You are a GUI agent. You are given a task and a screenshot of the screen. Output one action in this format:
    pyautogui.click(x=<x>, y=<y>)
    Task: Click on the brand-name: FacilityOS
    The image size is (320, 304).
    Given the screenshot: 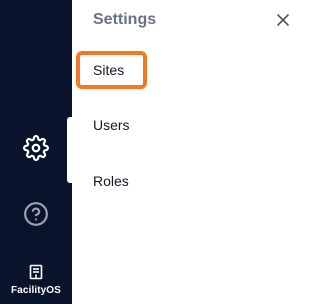 What is the action you would take?
    pyautogui.click(x=36, y=290)
    